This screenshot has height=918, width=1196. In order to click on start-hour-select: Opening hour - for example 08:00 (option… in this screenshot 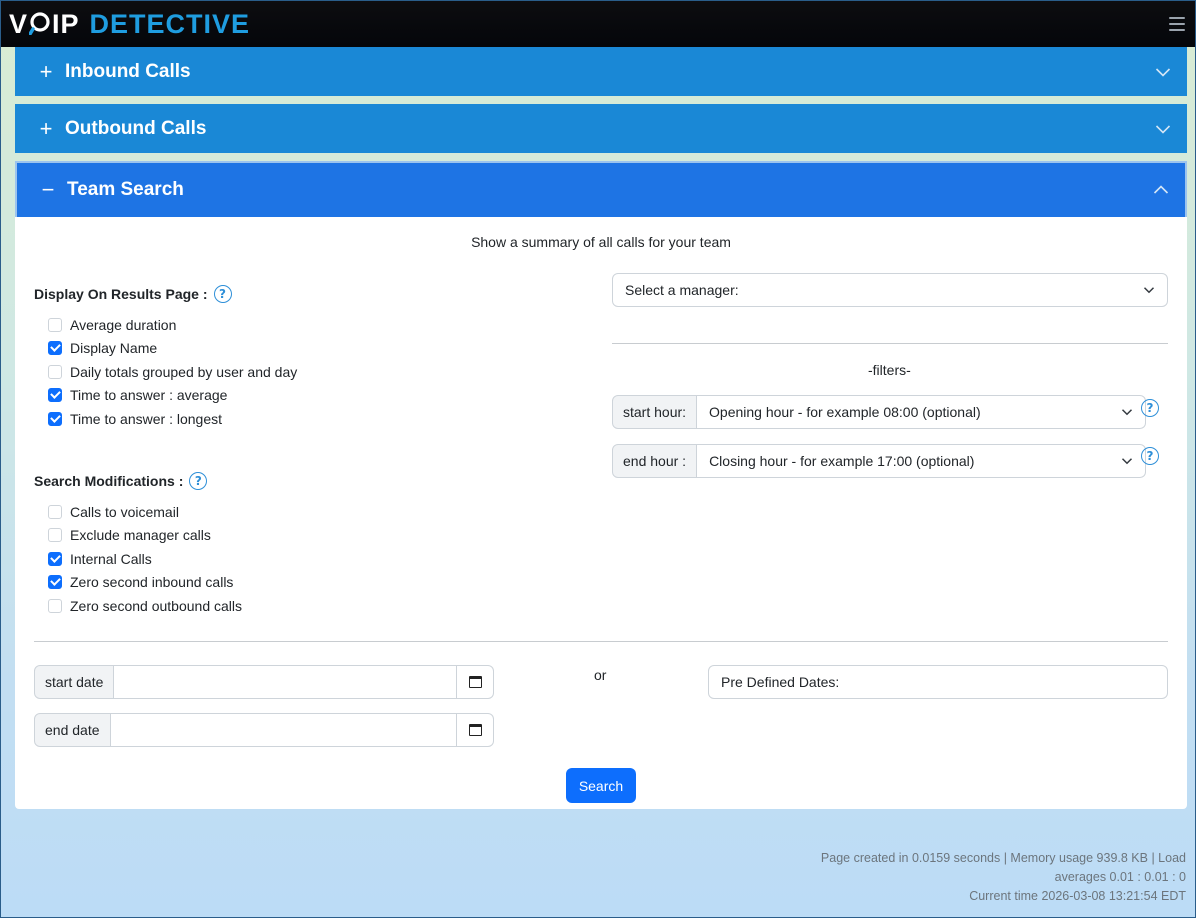, I will do `click(921, 412)`.